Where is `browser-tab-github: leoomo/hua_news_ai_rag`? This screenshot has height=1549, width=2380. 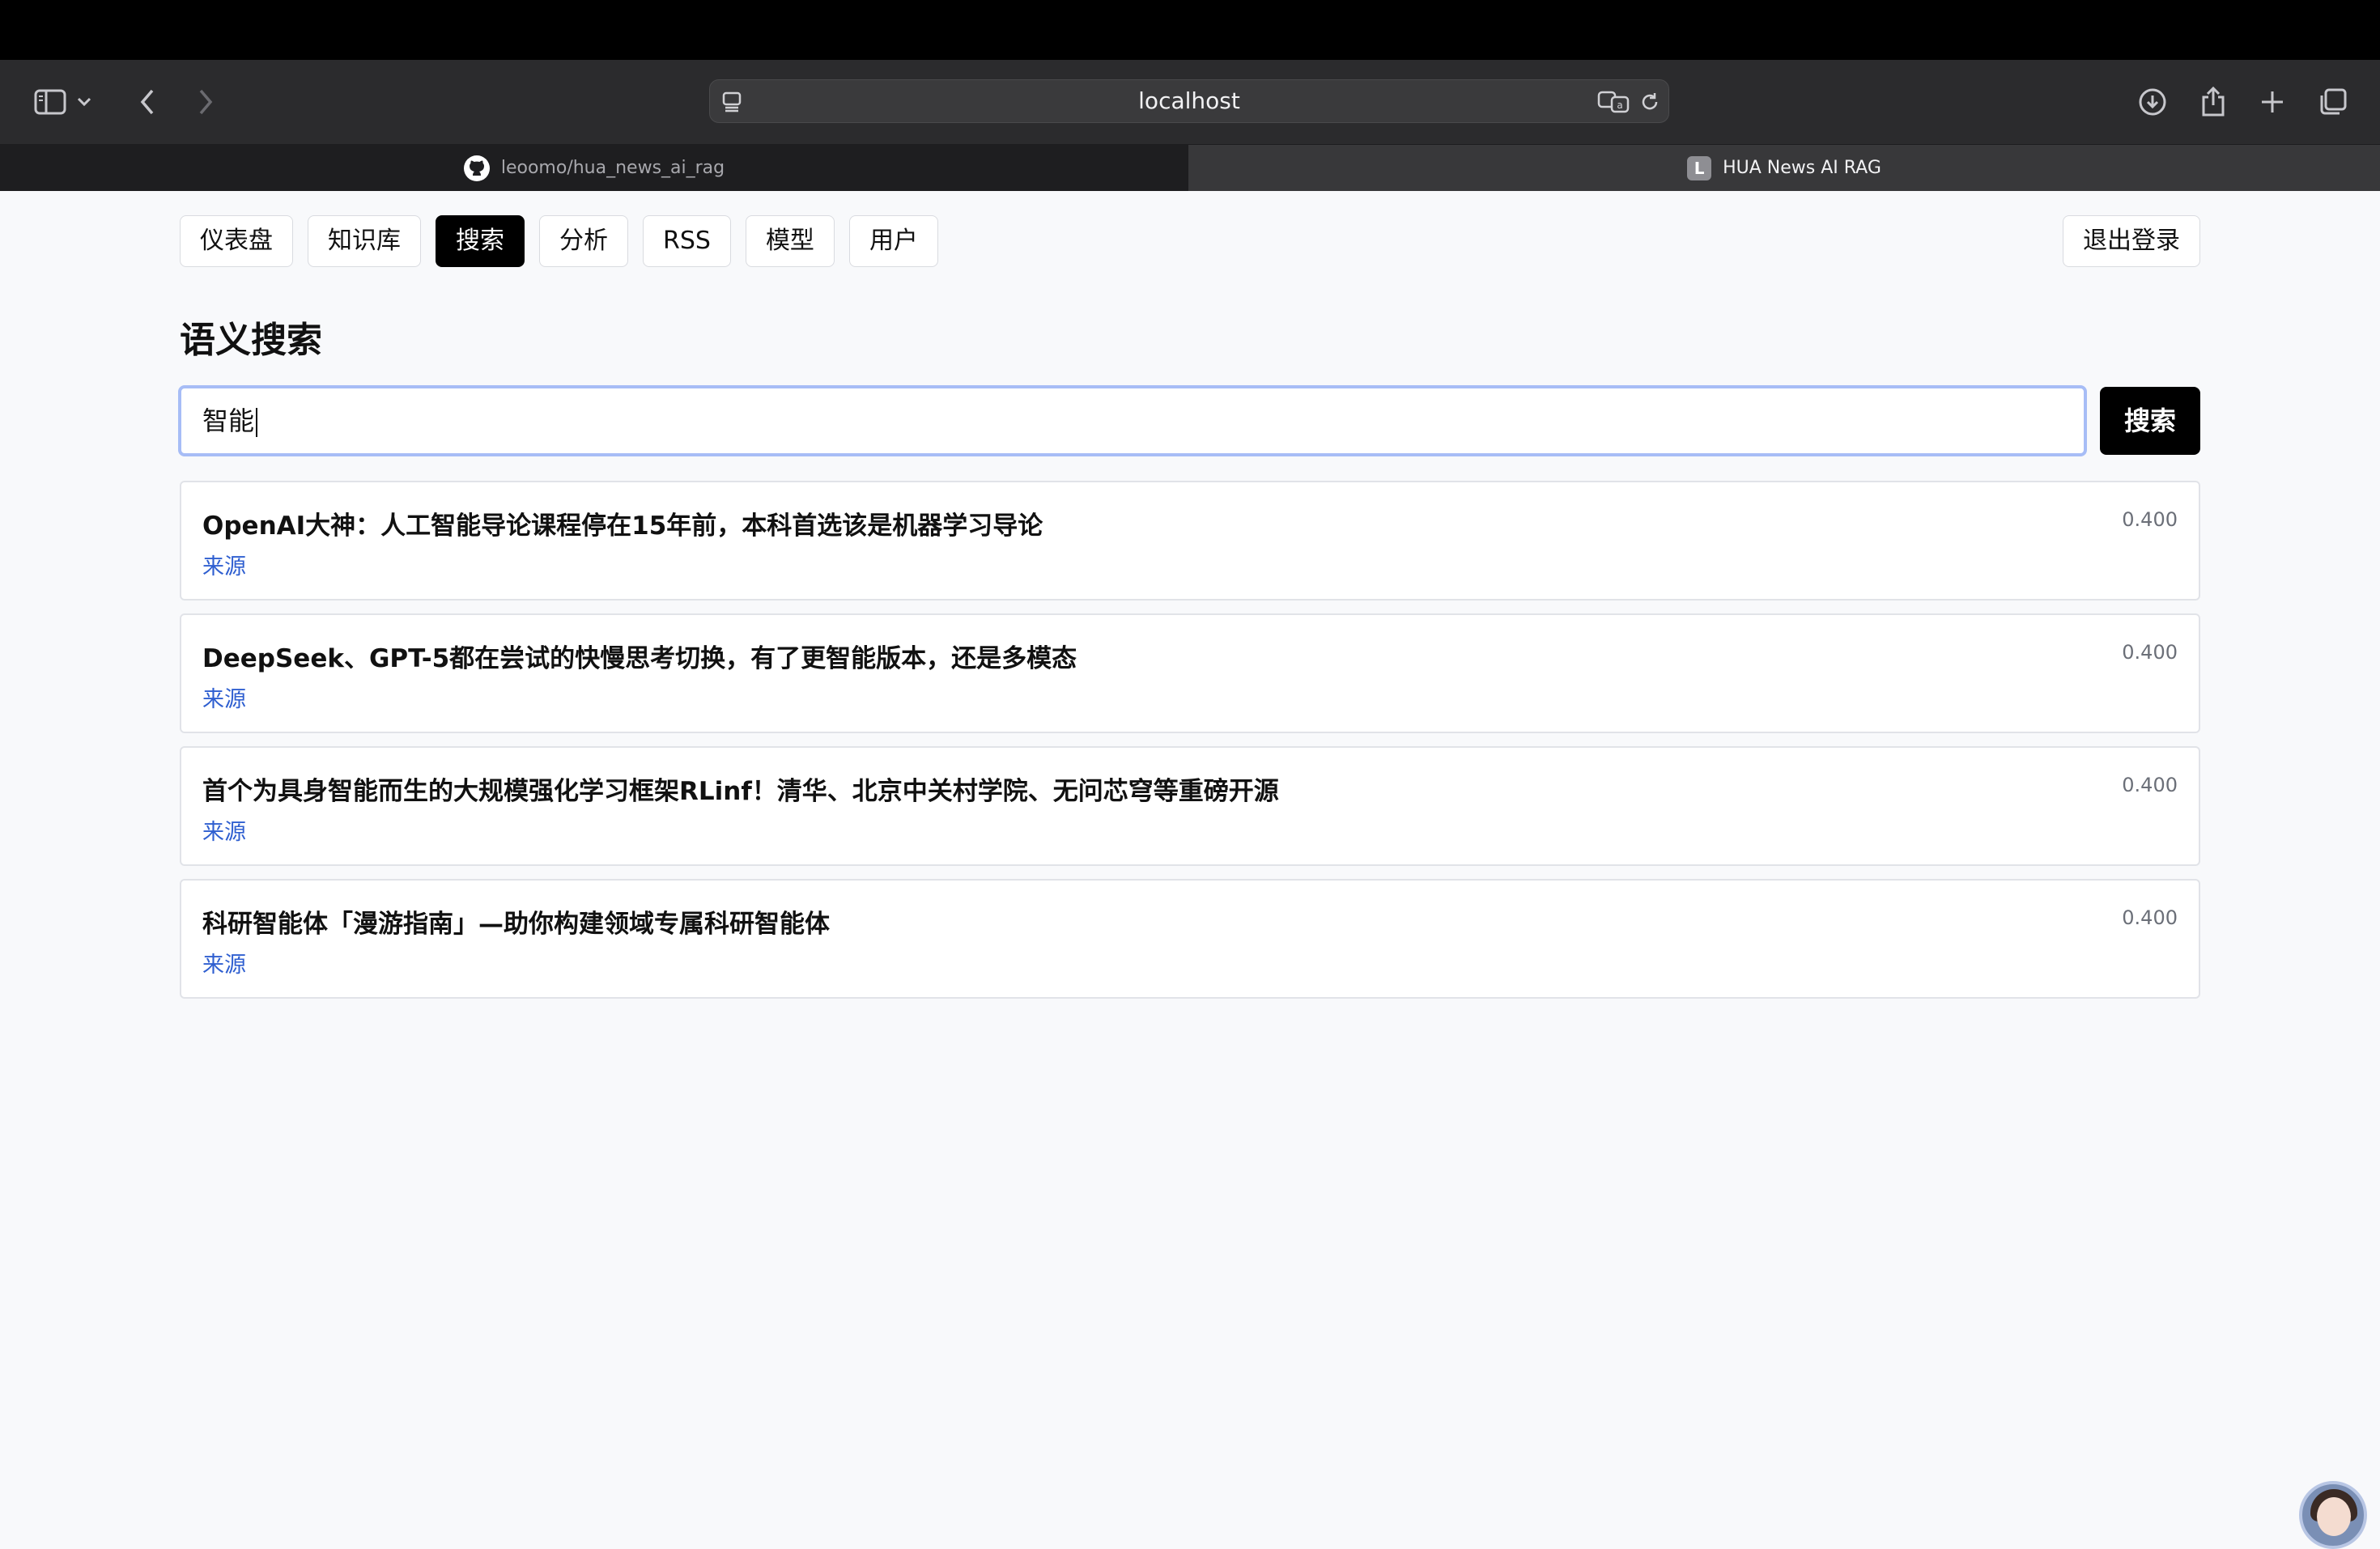
browser-tab-github: leoomo/hua_news_ai_rag is located at coordinates (594, 168).